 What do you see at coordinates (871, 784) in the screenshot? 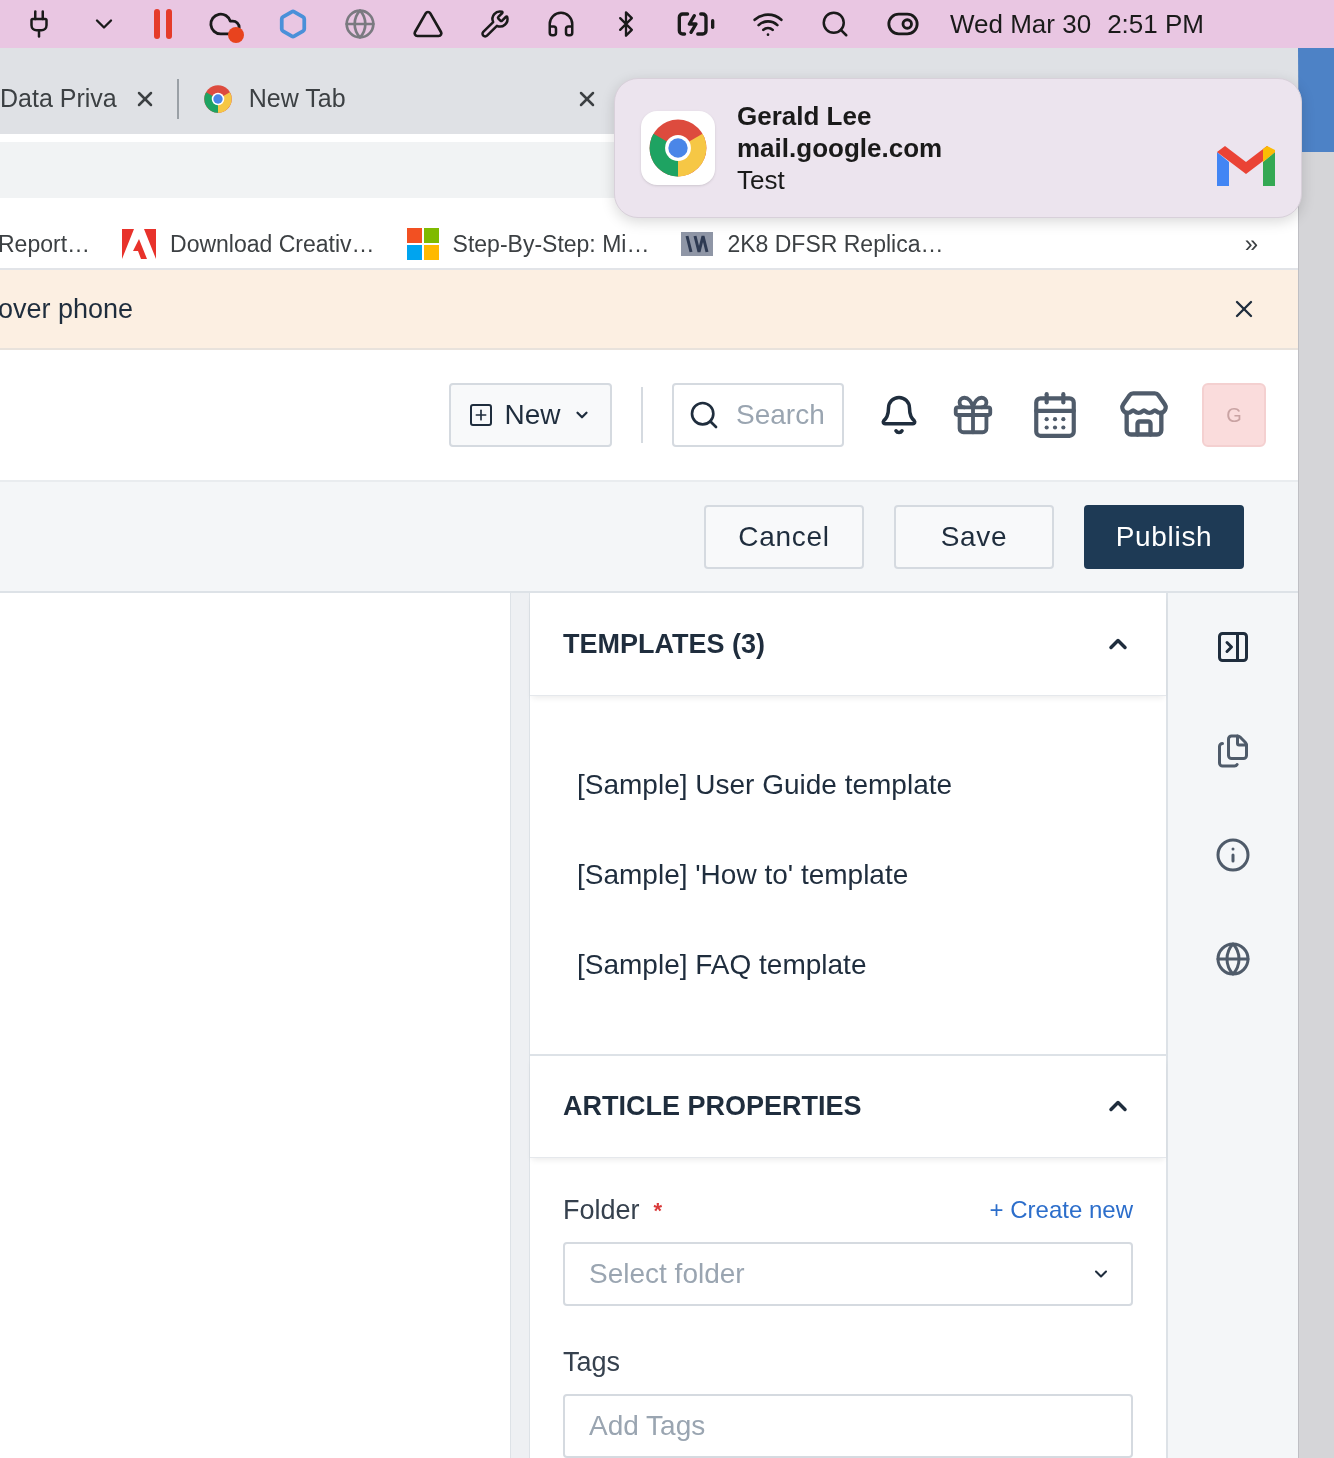
I see `template-item: [Sample] User Guide template` at bounding box center [871, 784].